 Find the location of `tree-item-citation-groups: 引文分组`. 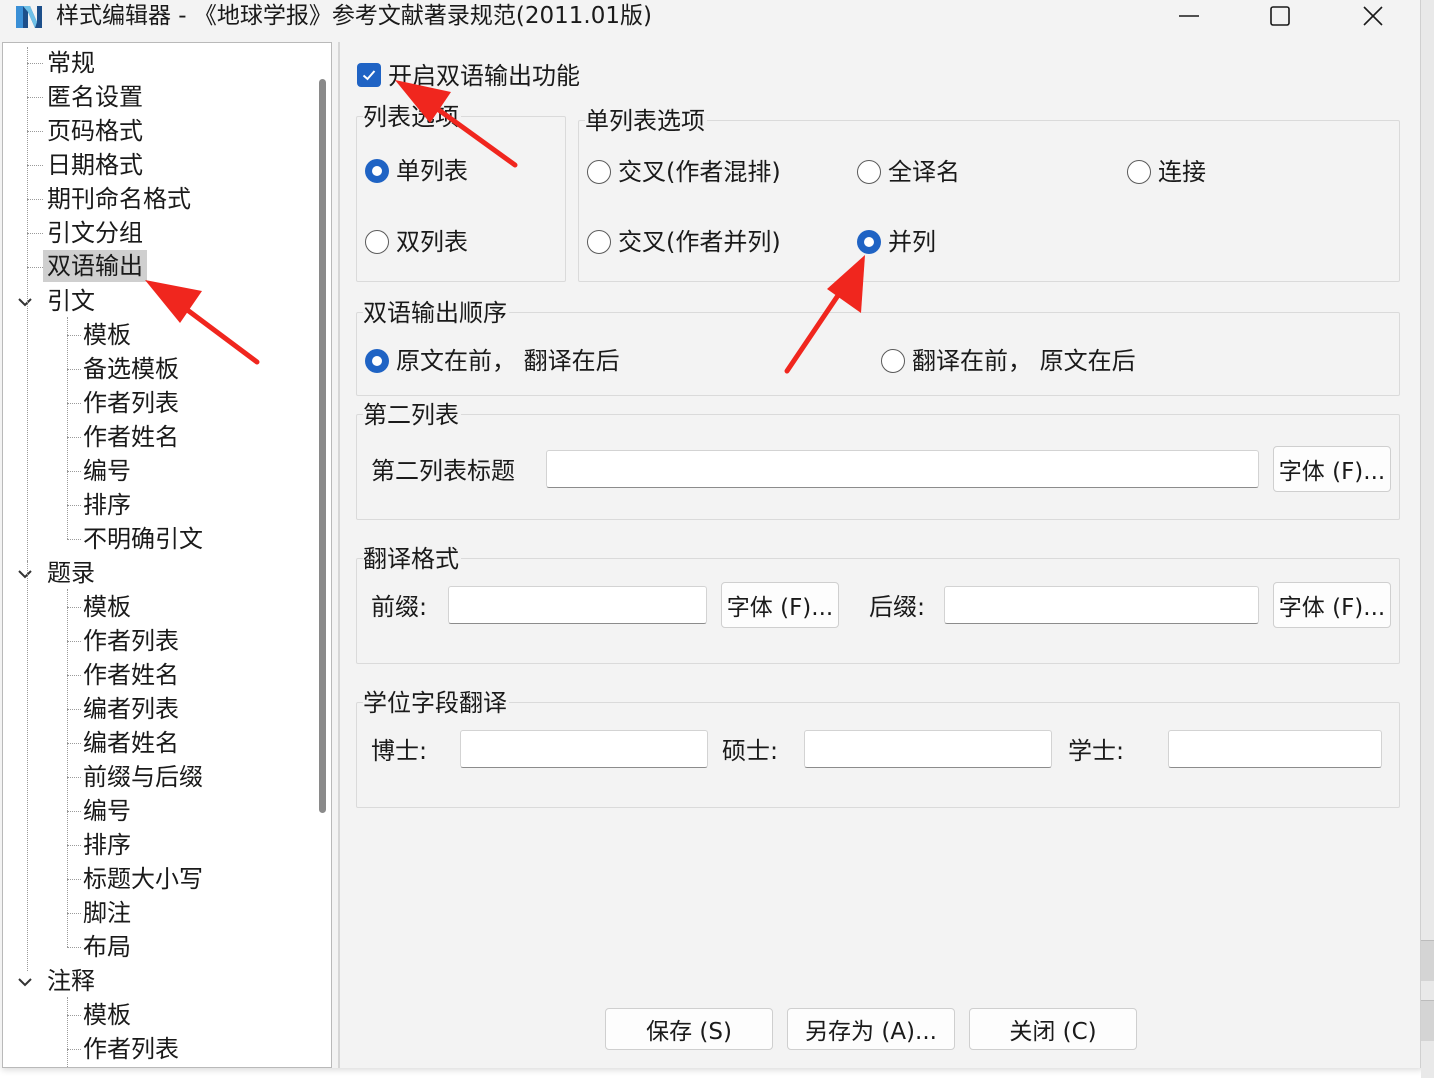

tree-item-citation-groups: 引文分组 is located at coordinates (95, 233).